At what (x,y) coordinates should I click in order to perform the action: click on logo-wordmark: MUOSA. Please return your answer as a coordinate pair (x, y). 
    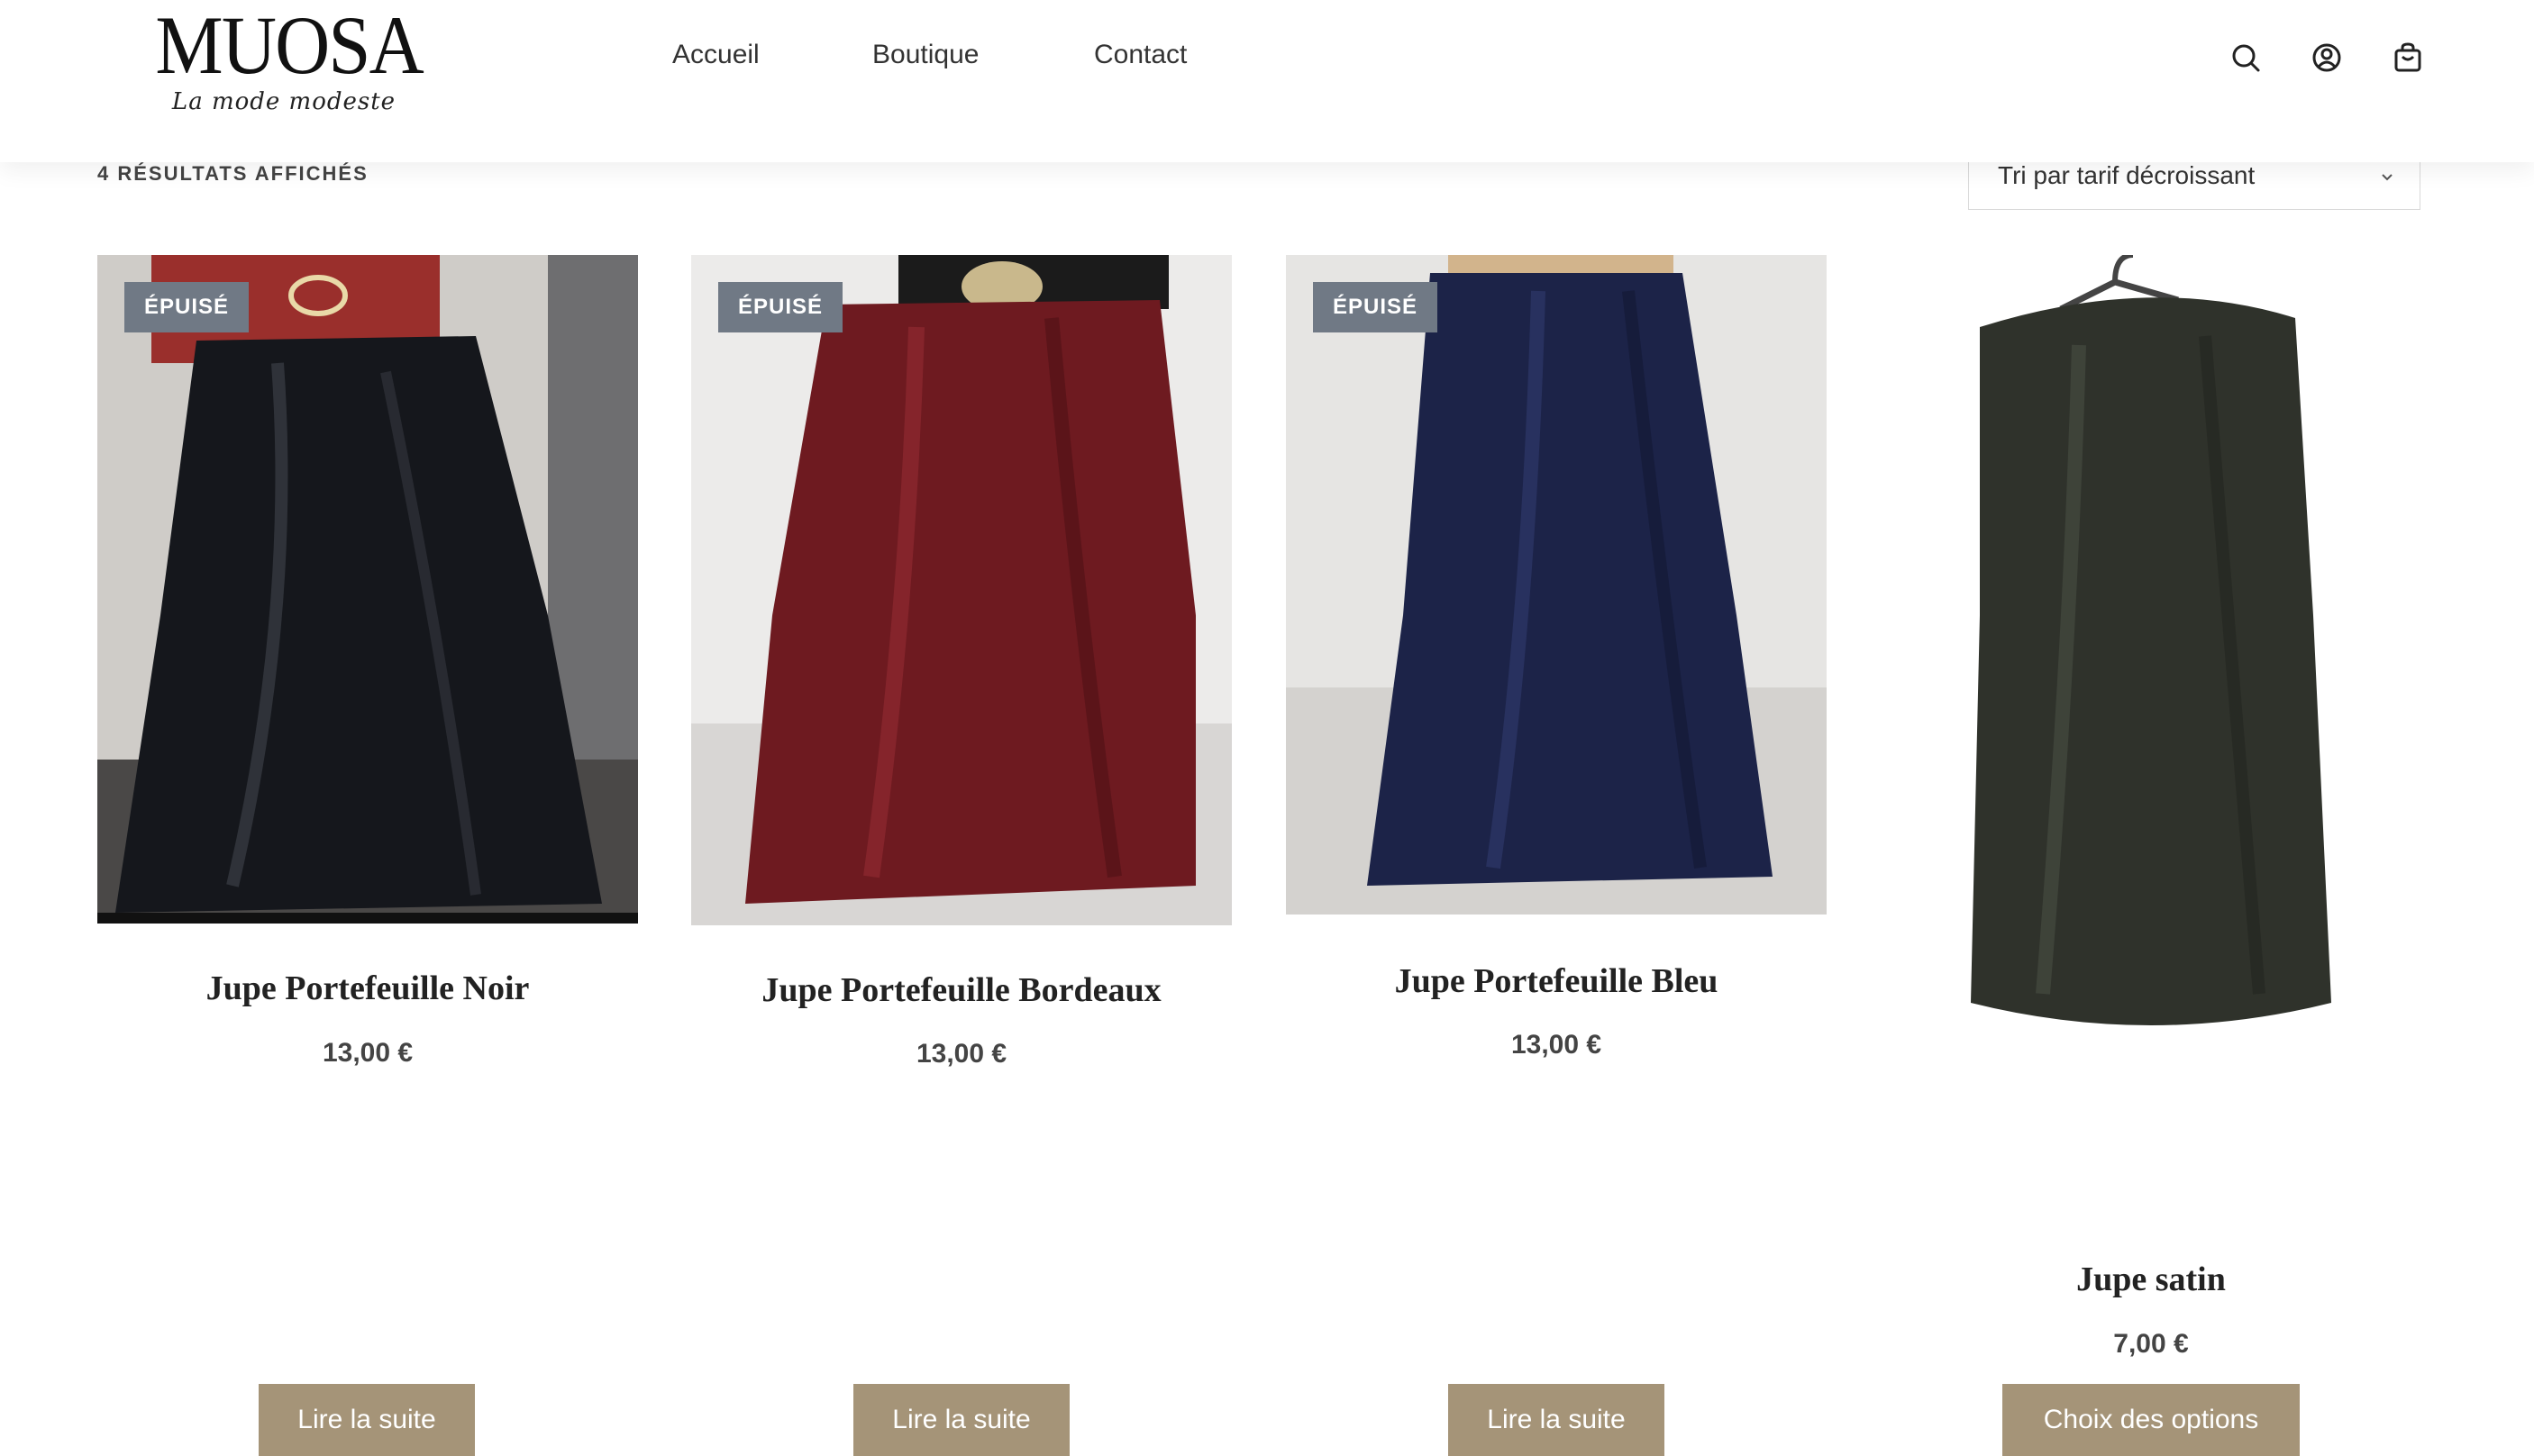
    Looking at the image, I should click on (289, 45).